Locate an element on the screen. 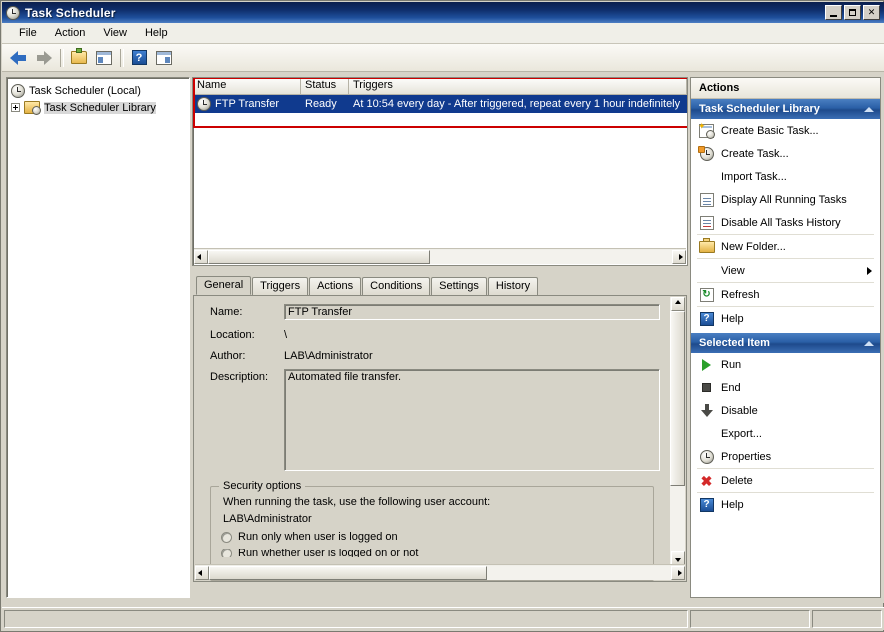  title-bar: Task Scheduler ✕ is located at coordinates (443, 12).